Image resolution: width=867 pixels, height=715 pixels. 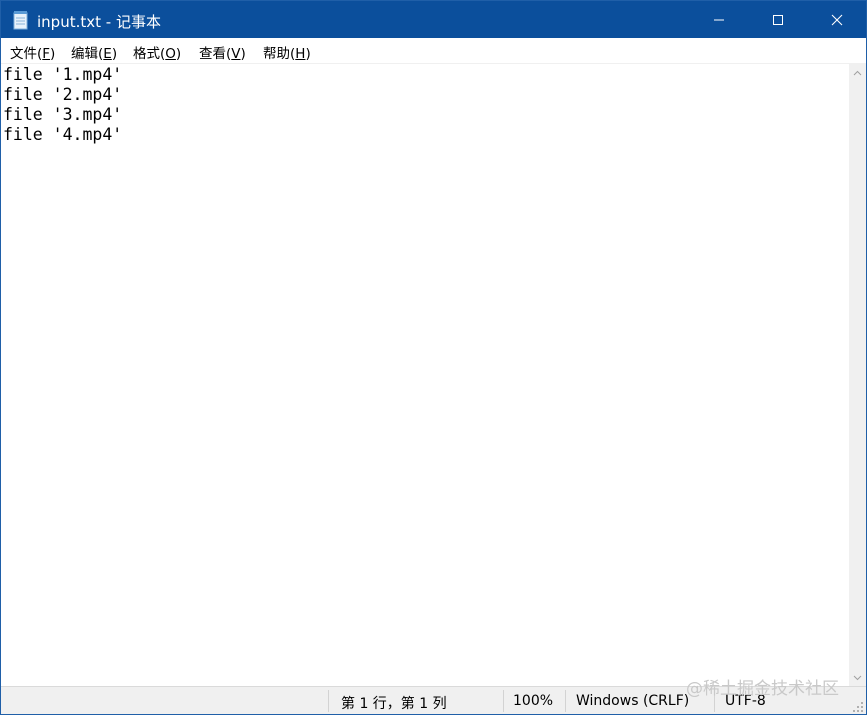 I want to click on menu-format-accel: O, so click(x=170, y=54).